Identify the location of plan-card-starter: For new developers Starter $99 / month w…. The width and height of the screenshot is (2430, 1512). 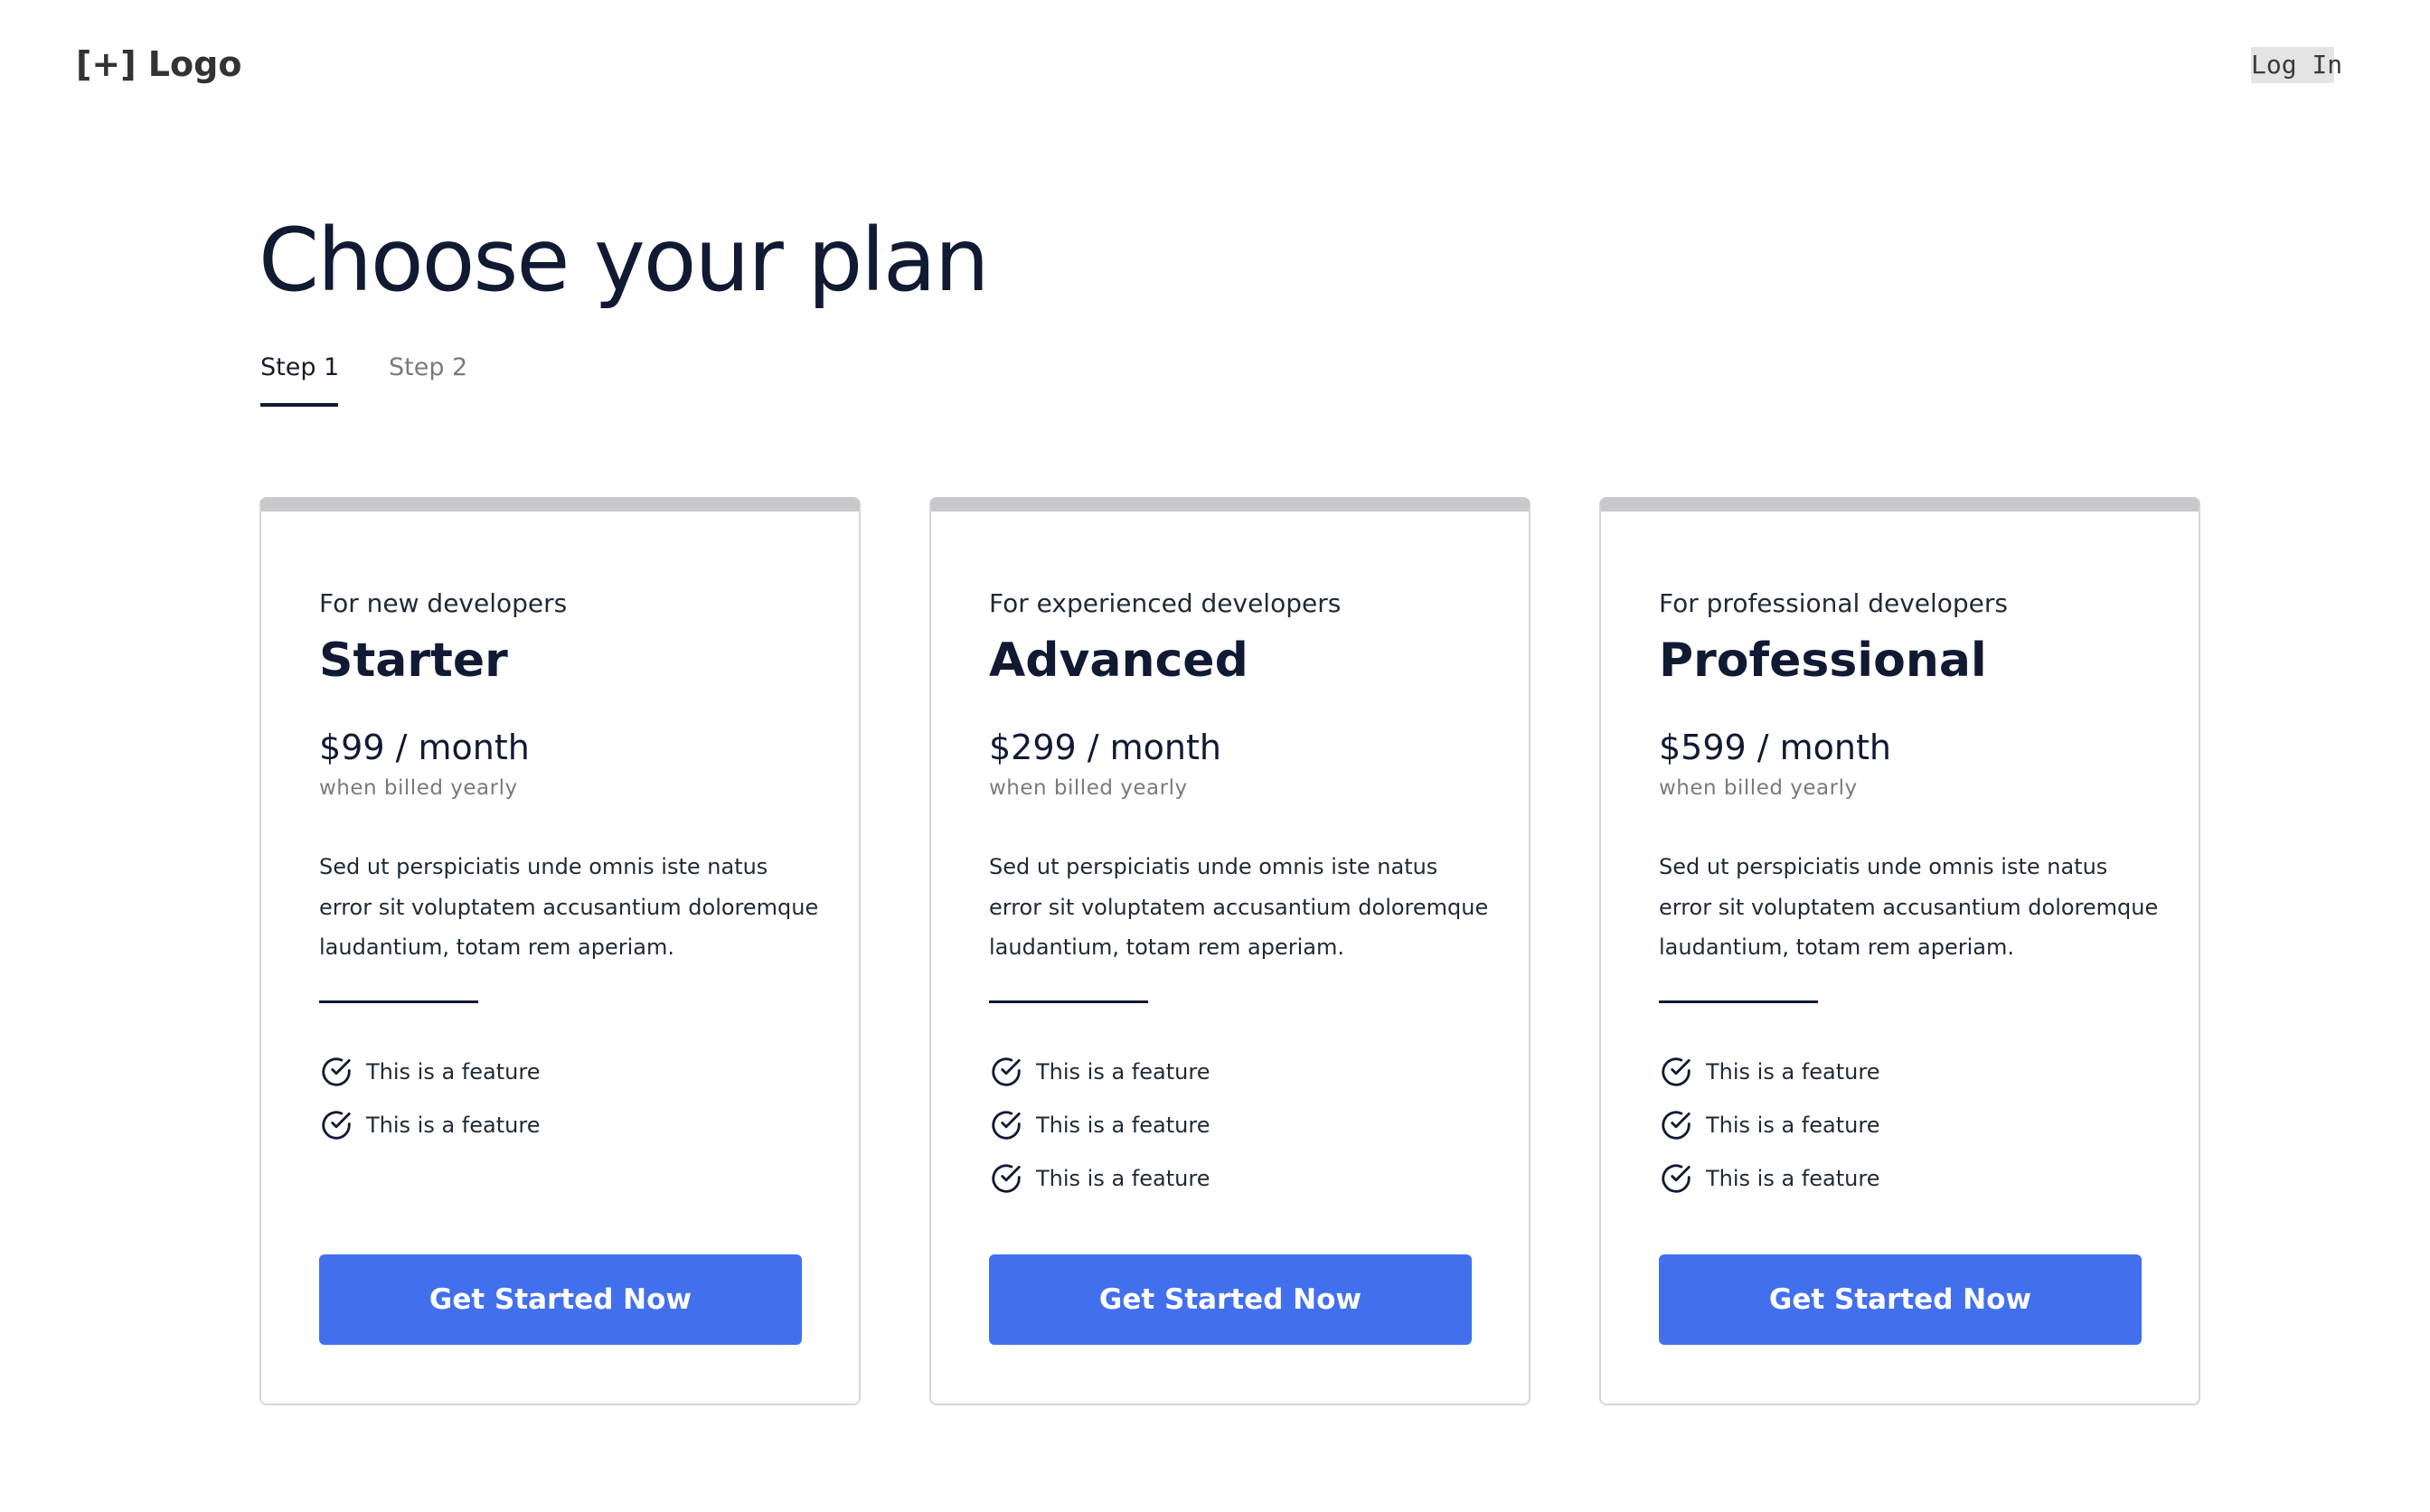
(560, 951).